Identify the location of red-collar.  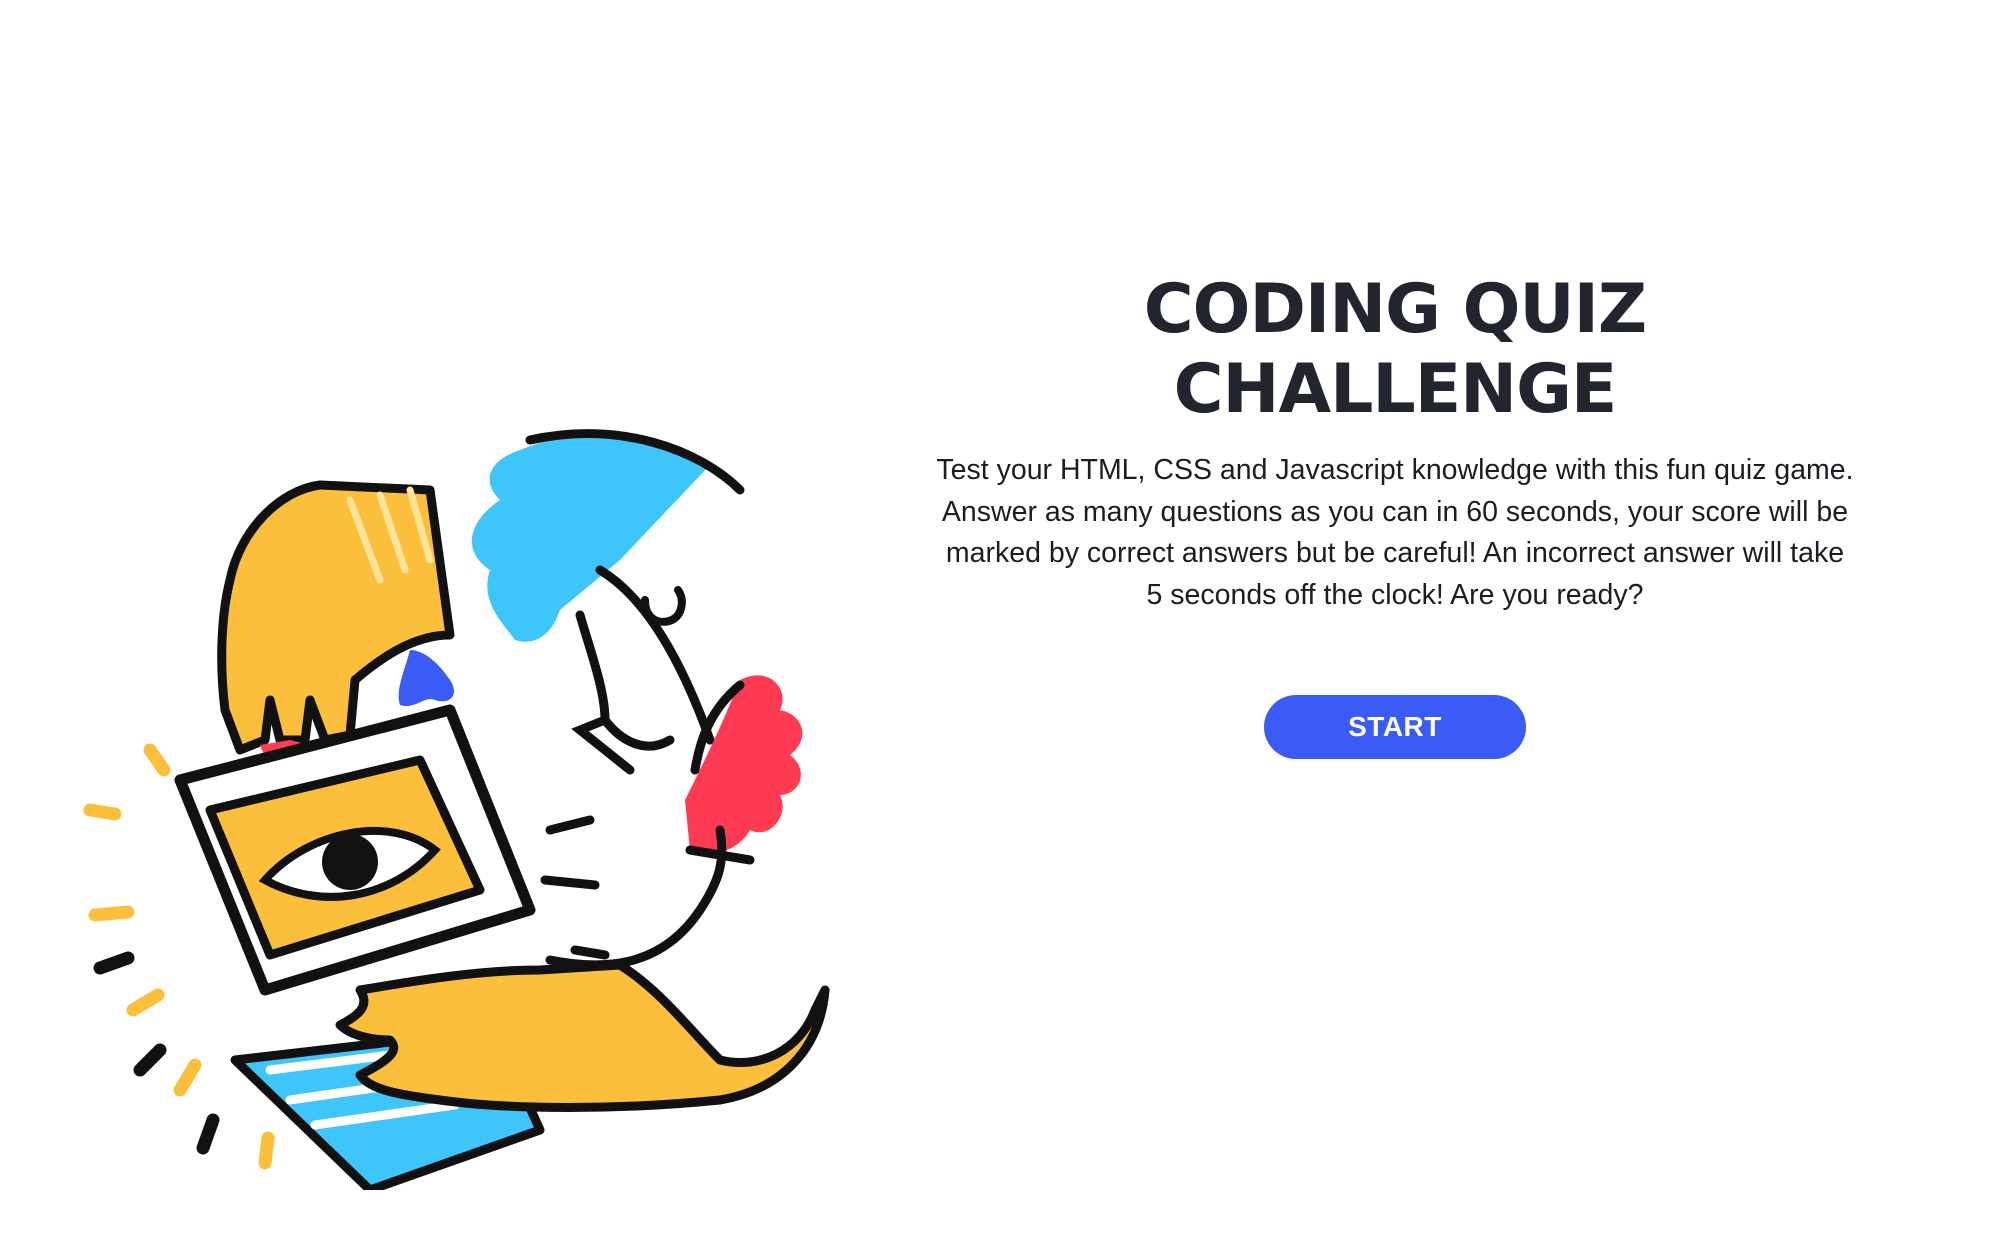
(744, 764).